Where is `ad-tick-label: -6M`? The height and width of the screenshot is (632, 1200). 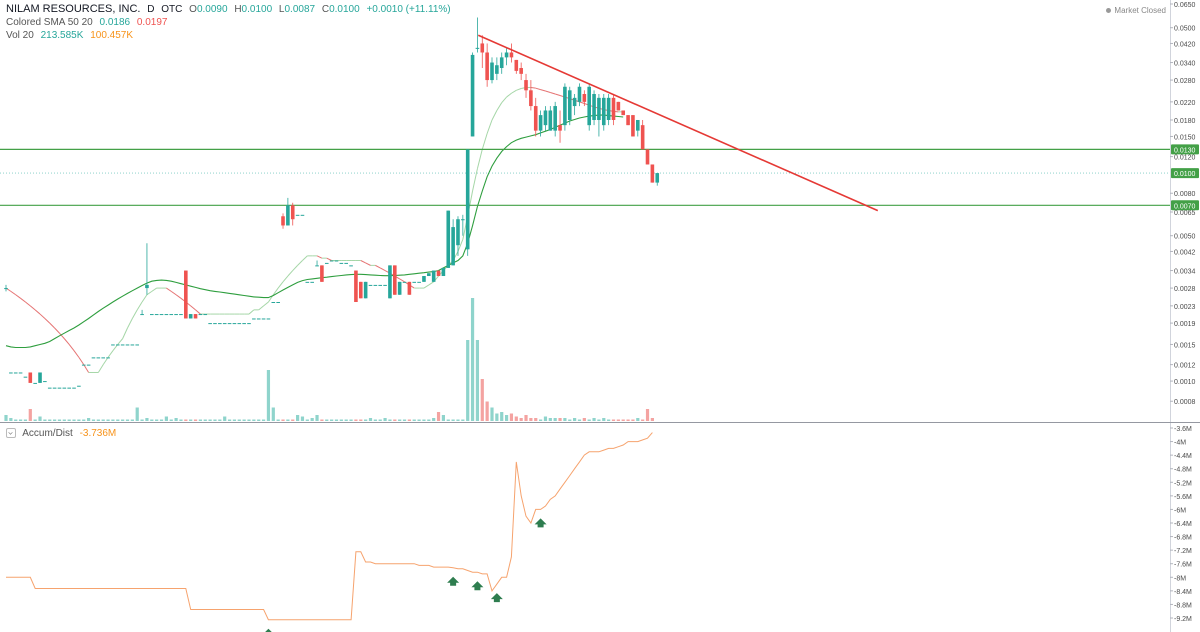
ad-tick-label: -6M is located at coordinates (1180, 510).